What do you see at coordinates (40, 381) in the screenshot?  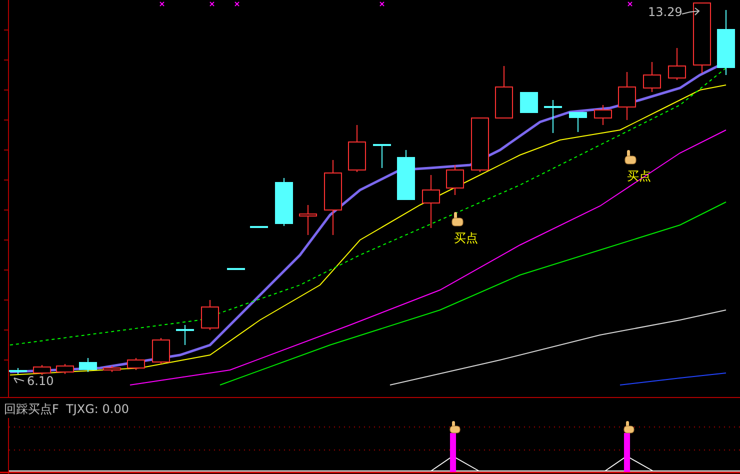 I see `low-price-label: 6.10` at bounding box center [40, 381].